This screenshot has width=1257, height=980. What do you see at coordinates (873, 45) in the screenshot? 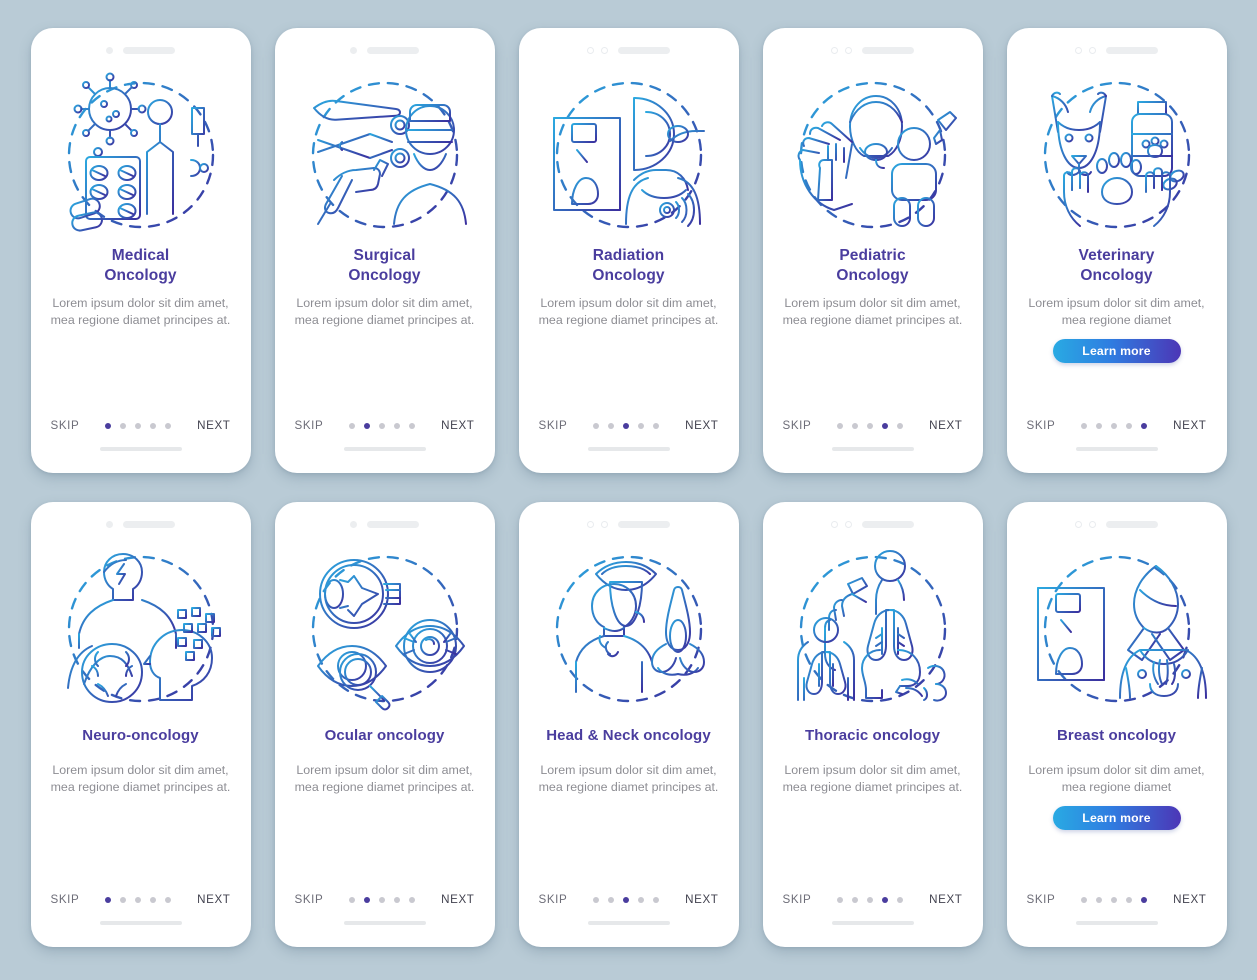
I see `phone-status-notch` at bounding box center [873, 45].